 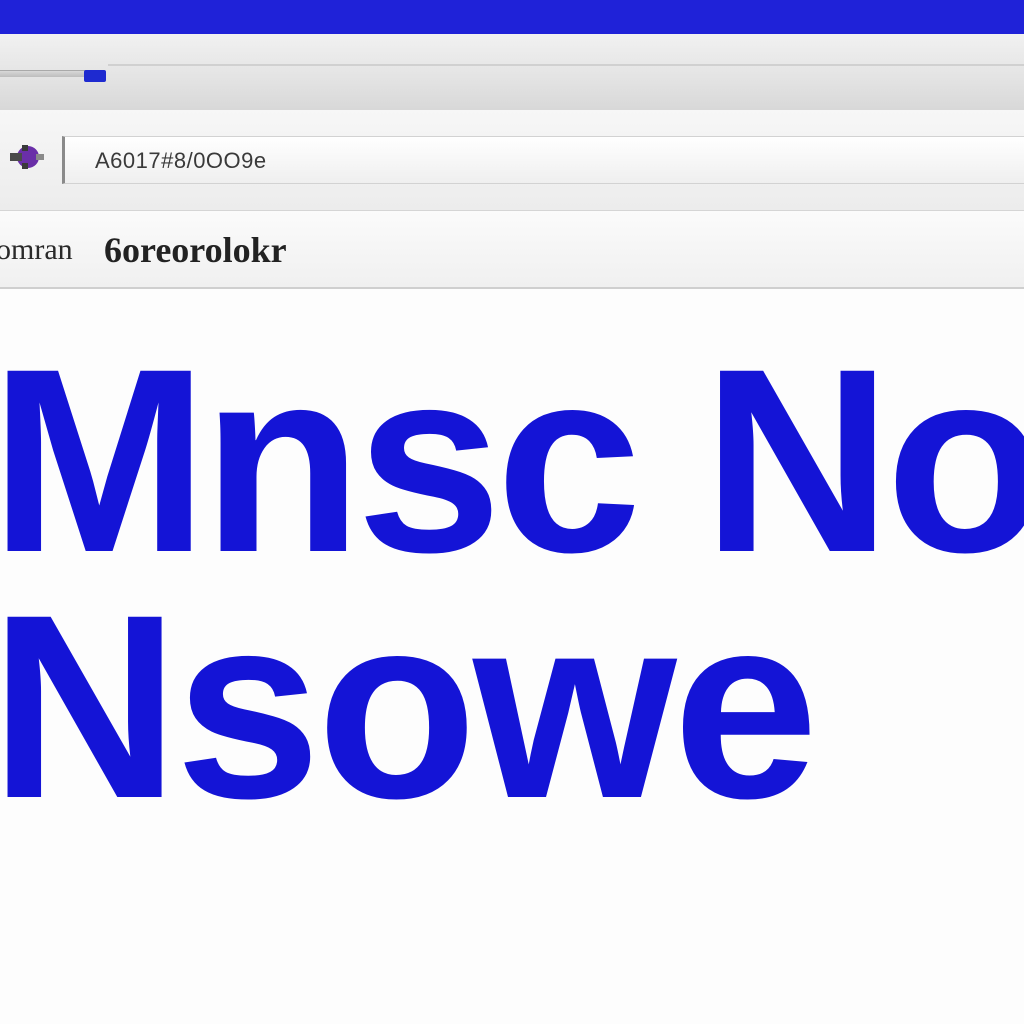 I want to click on address-bar: A6017#8/0OO9e, so click(x=543, y=160).